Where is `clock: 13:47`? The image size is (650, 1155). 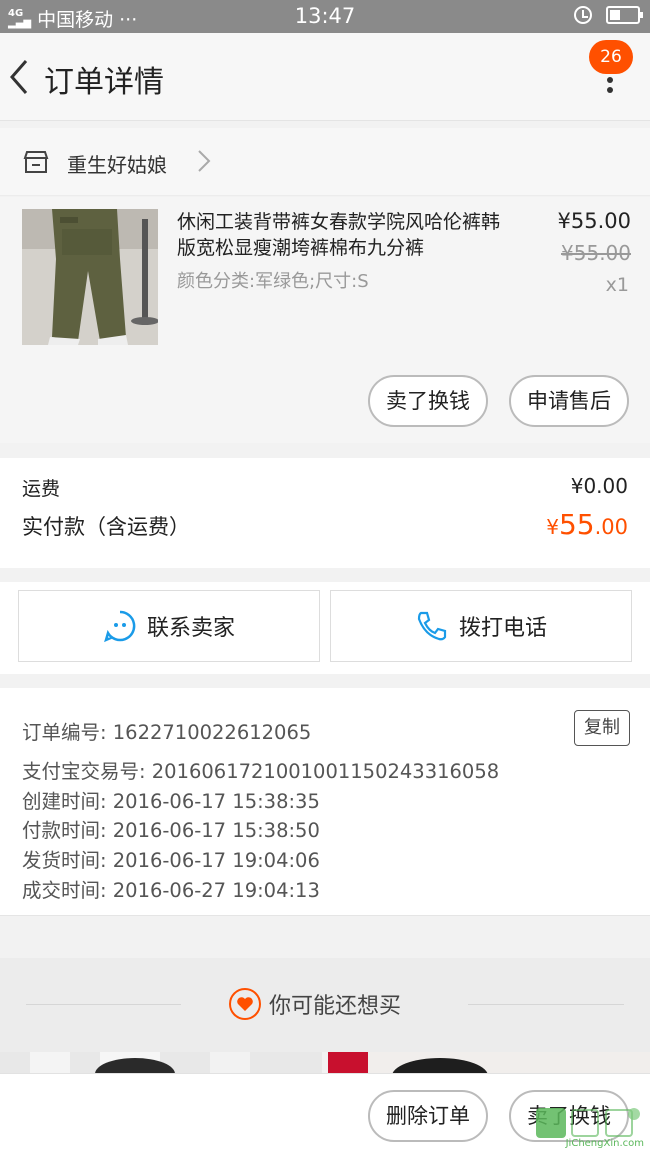 clock: 13:47 is located at coordinates (325, 16).